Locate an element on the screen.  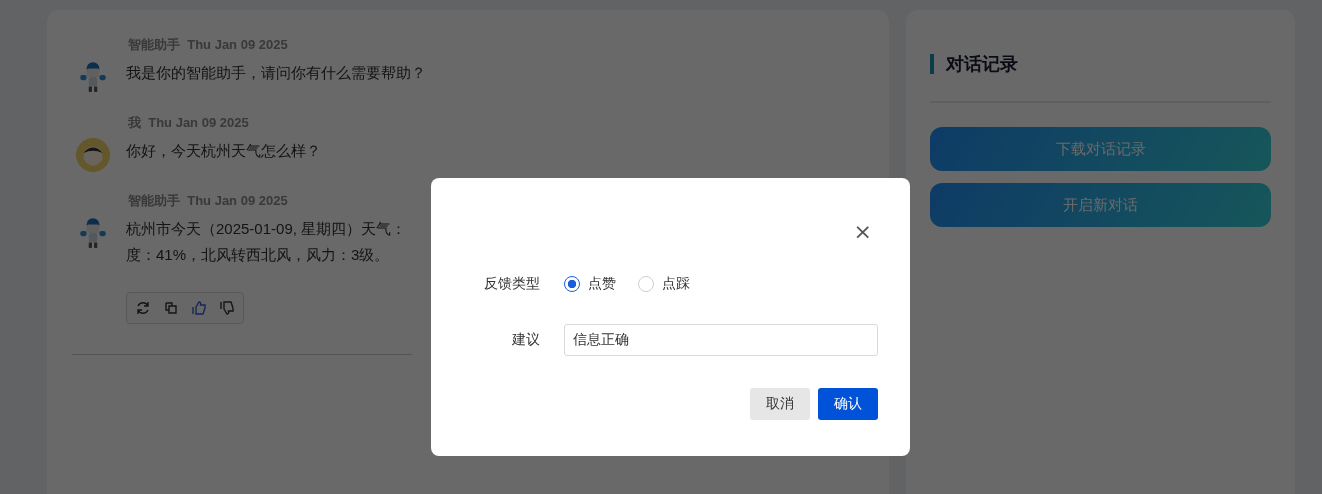
field-label: 建议 is located at coordinates (525, 340).